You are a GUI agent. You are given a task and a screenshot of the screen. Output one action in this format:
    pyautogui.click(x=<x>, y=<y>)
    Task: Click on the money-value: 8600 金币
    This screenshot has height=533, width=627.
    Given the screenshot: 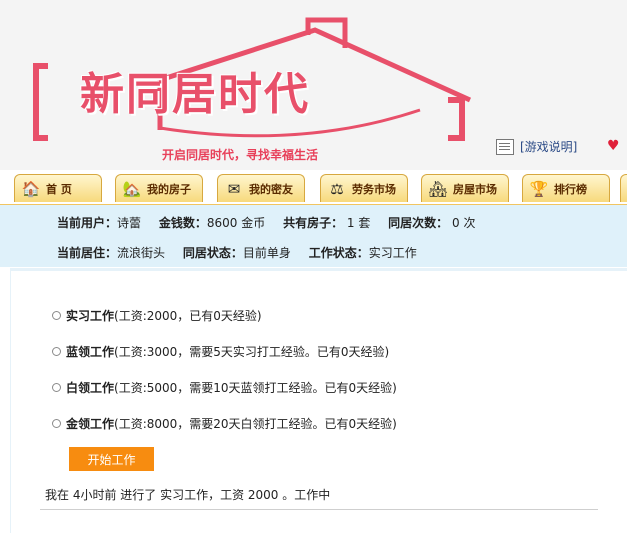 What is the action you would take?
    pyautogui.click(x=236, y=223)
    